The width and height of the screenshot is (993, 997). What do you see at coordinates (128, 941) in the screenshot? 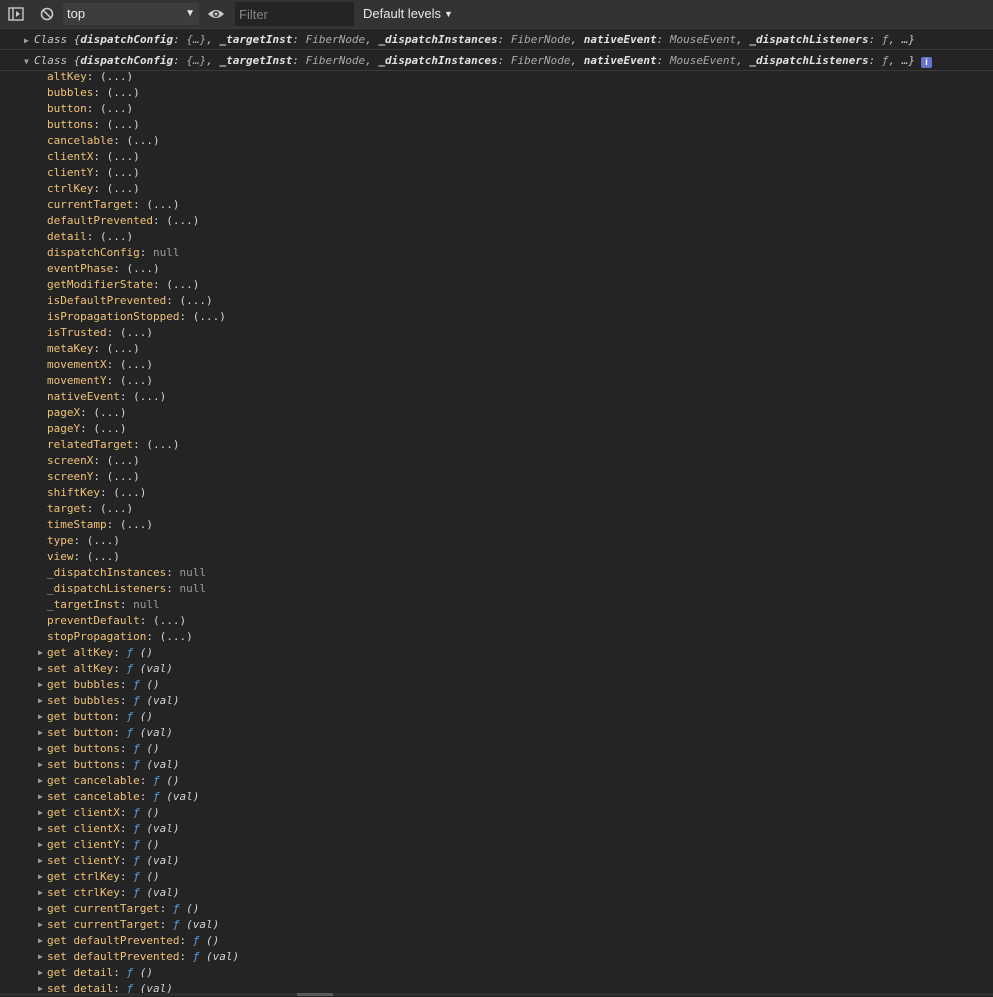
I see `property-row: ▶ get defaultPrevented: ƒ ()` at bounding box center [128, 941].